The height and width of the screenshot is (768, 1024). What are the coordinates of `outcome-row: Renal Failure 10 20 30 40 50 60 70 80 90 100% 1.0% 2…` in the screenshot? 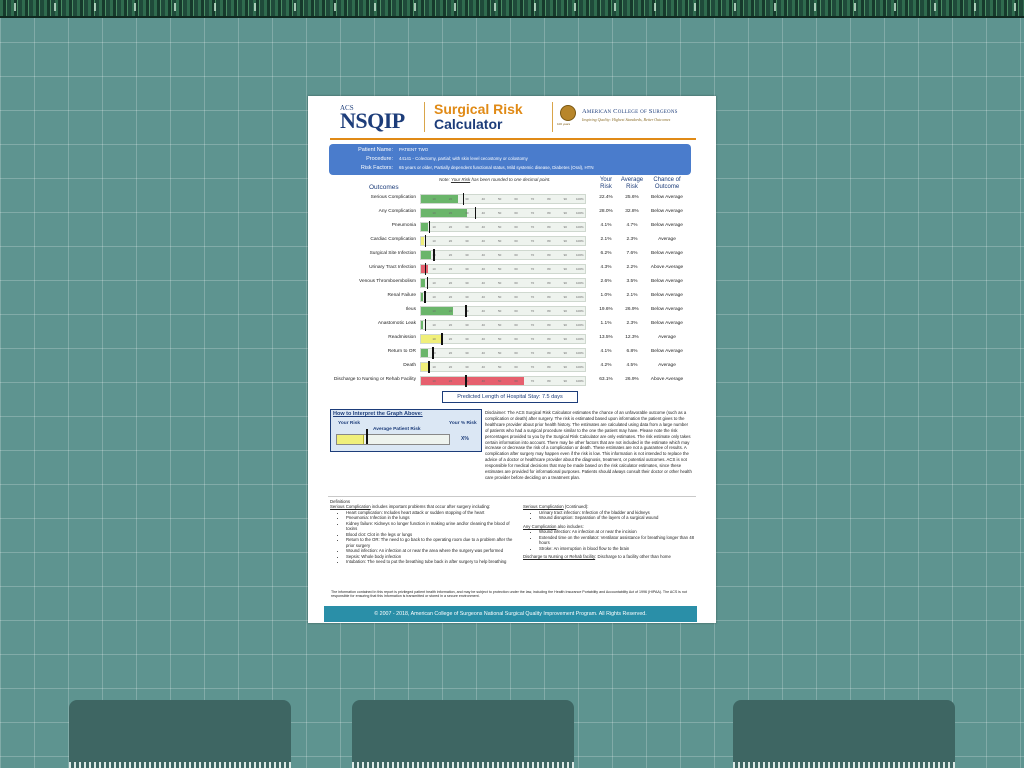 It's located at (512, 296).